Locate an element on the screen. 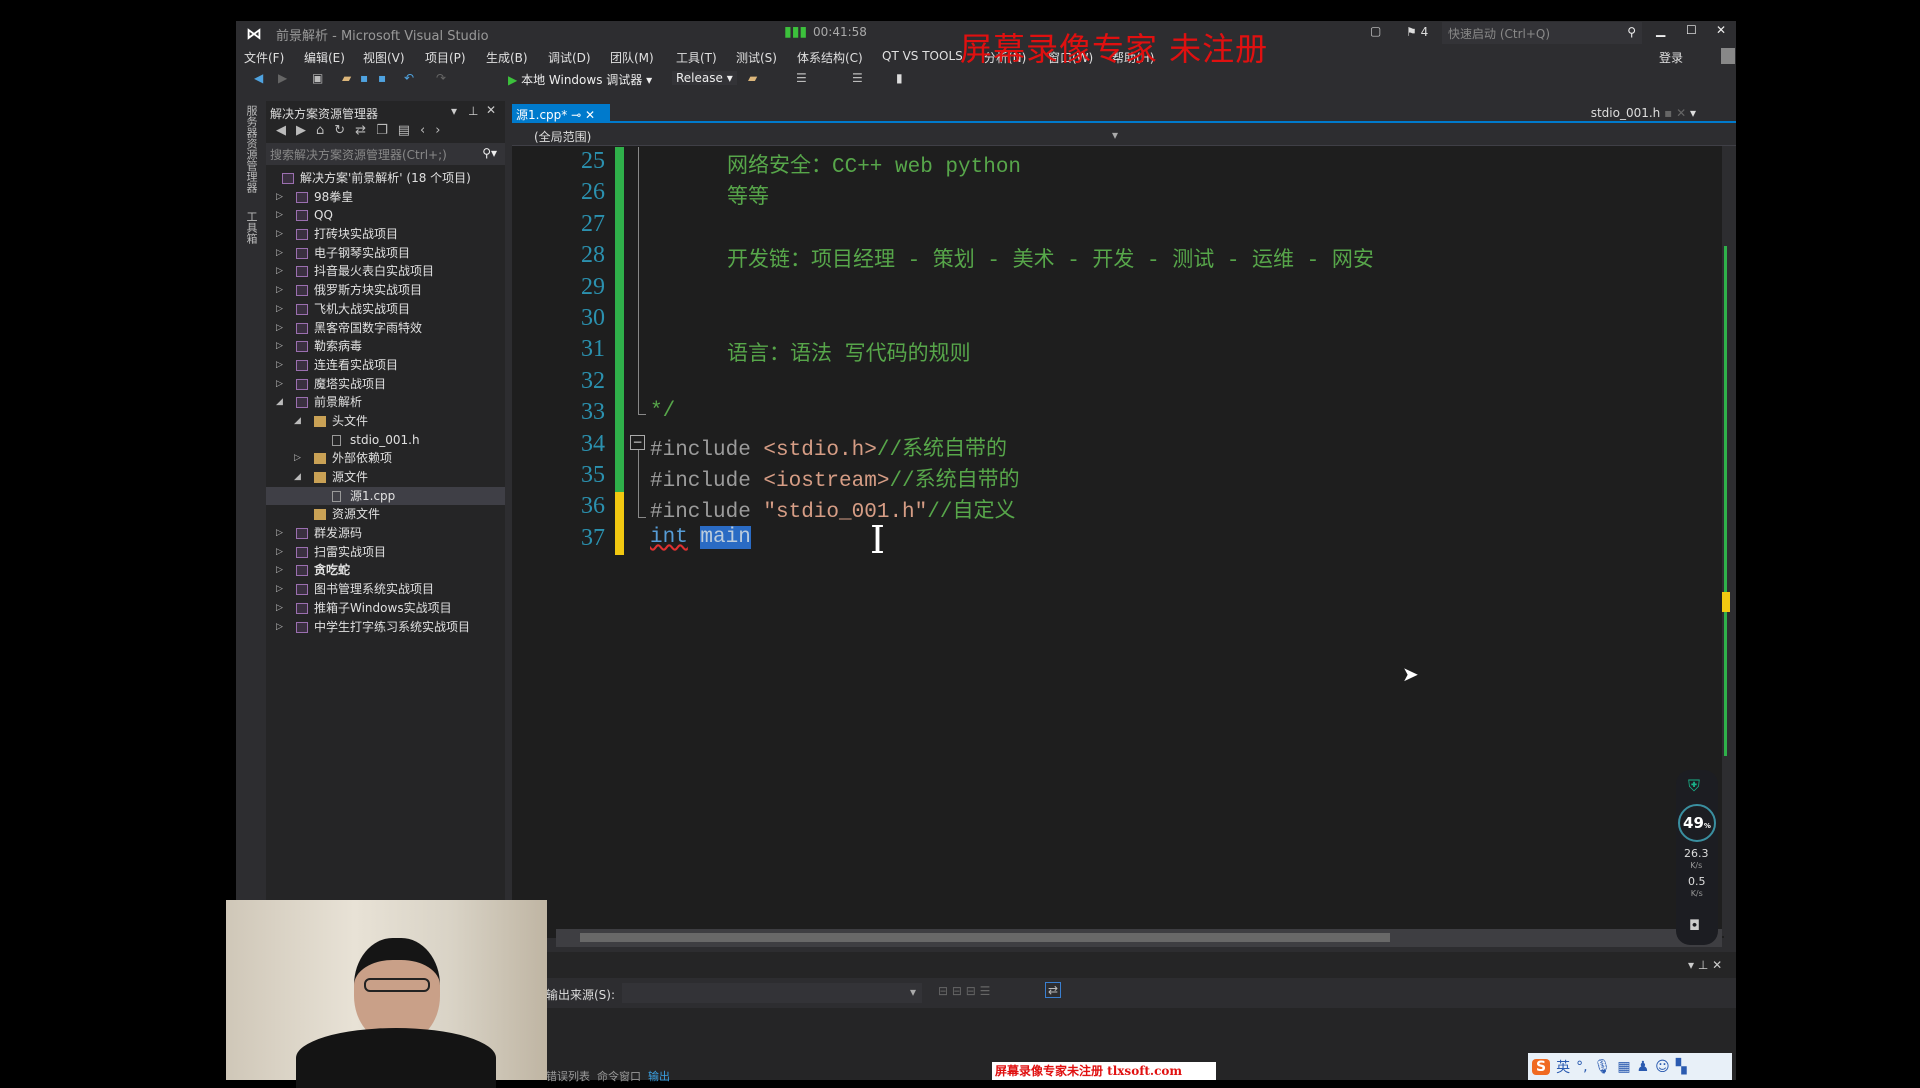 The height and width of the screenshot is (1088, 1920). login-link: 登录 is located at coordinates (1671, 57).